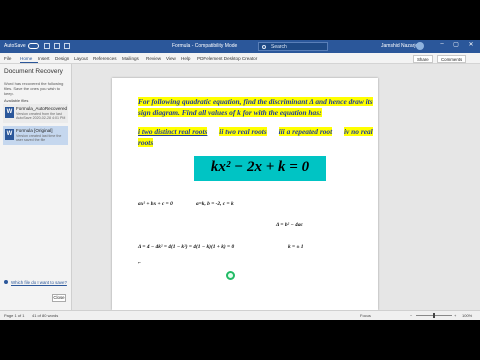 The height and width of the screenshot is (360, 480). Describe the element at coordinates (7, 58) in the screenshot. I see `tab-file: File` at that location.